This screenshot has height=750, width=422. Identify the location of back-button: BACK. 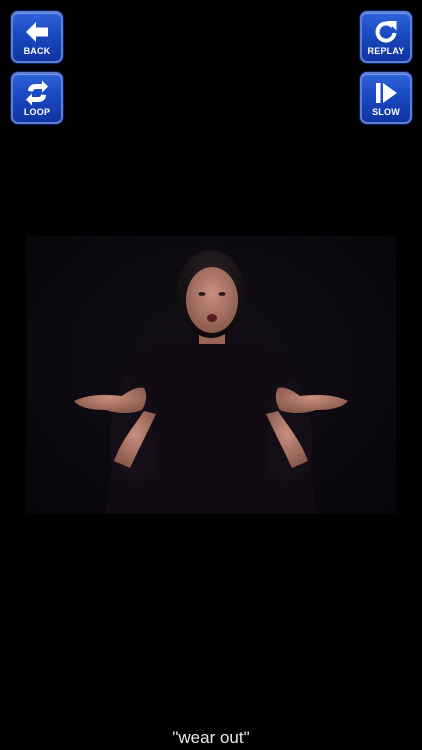
(37, 37).